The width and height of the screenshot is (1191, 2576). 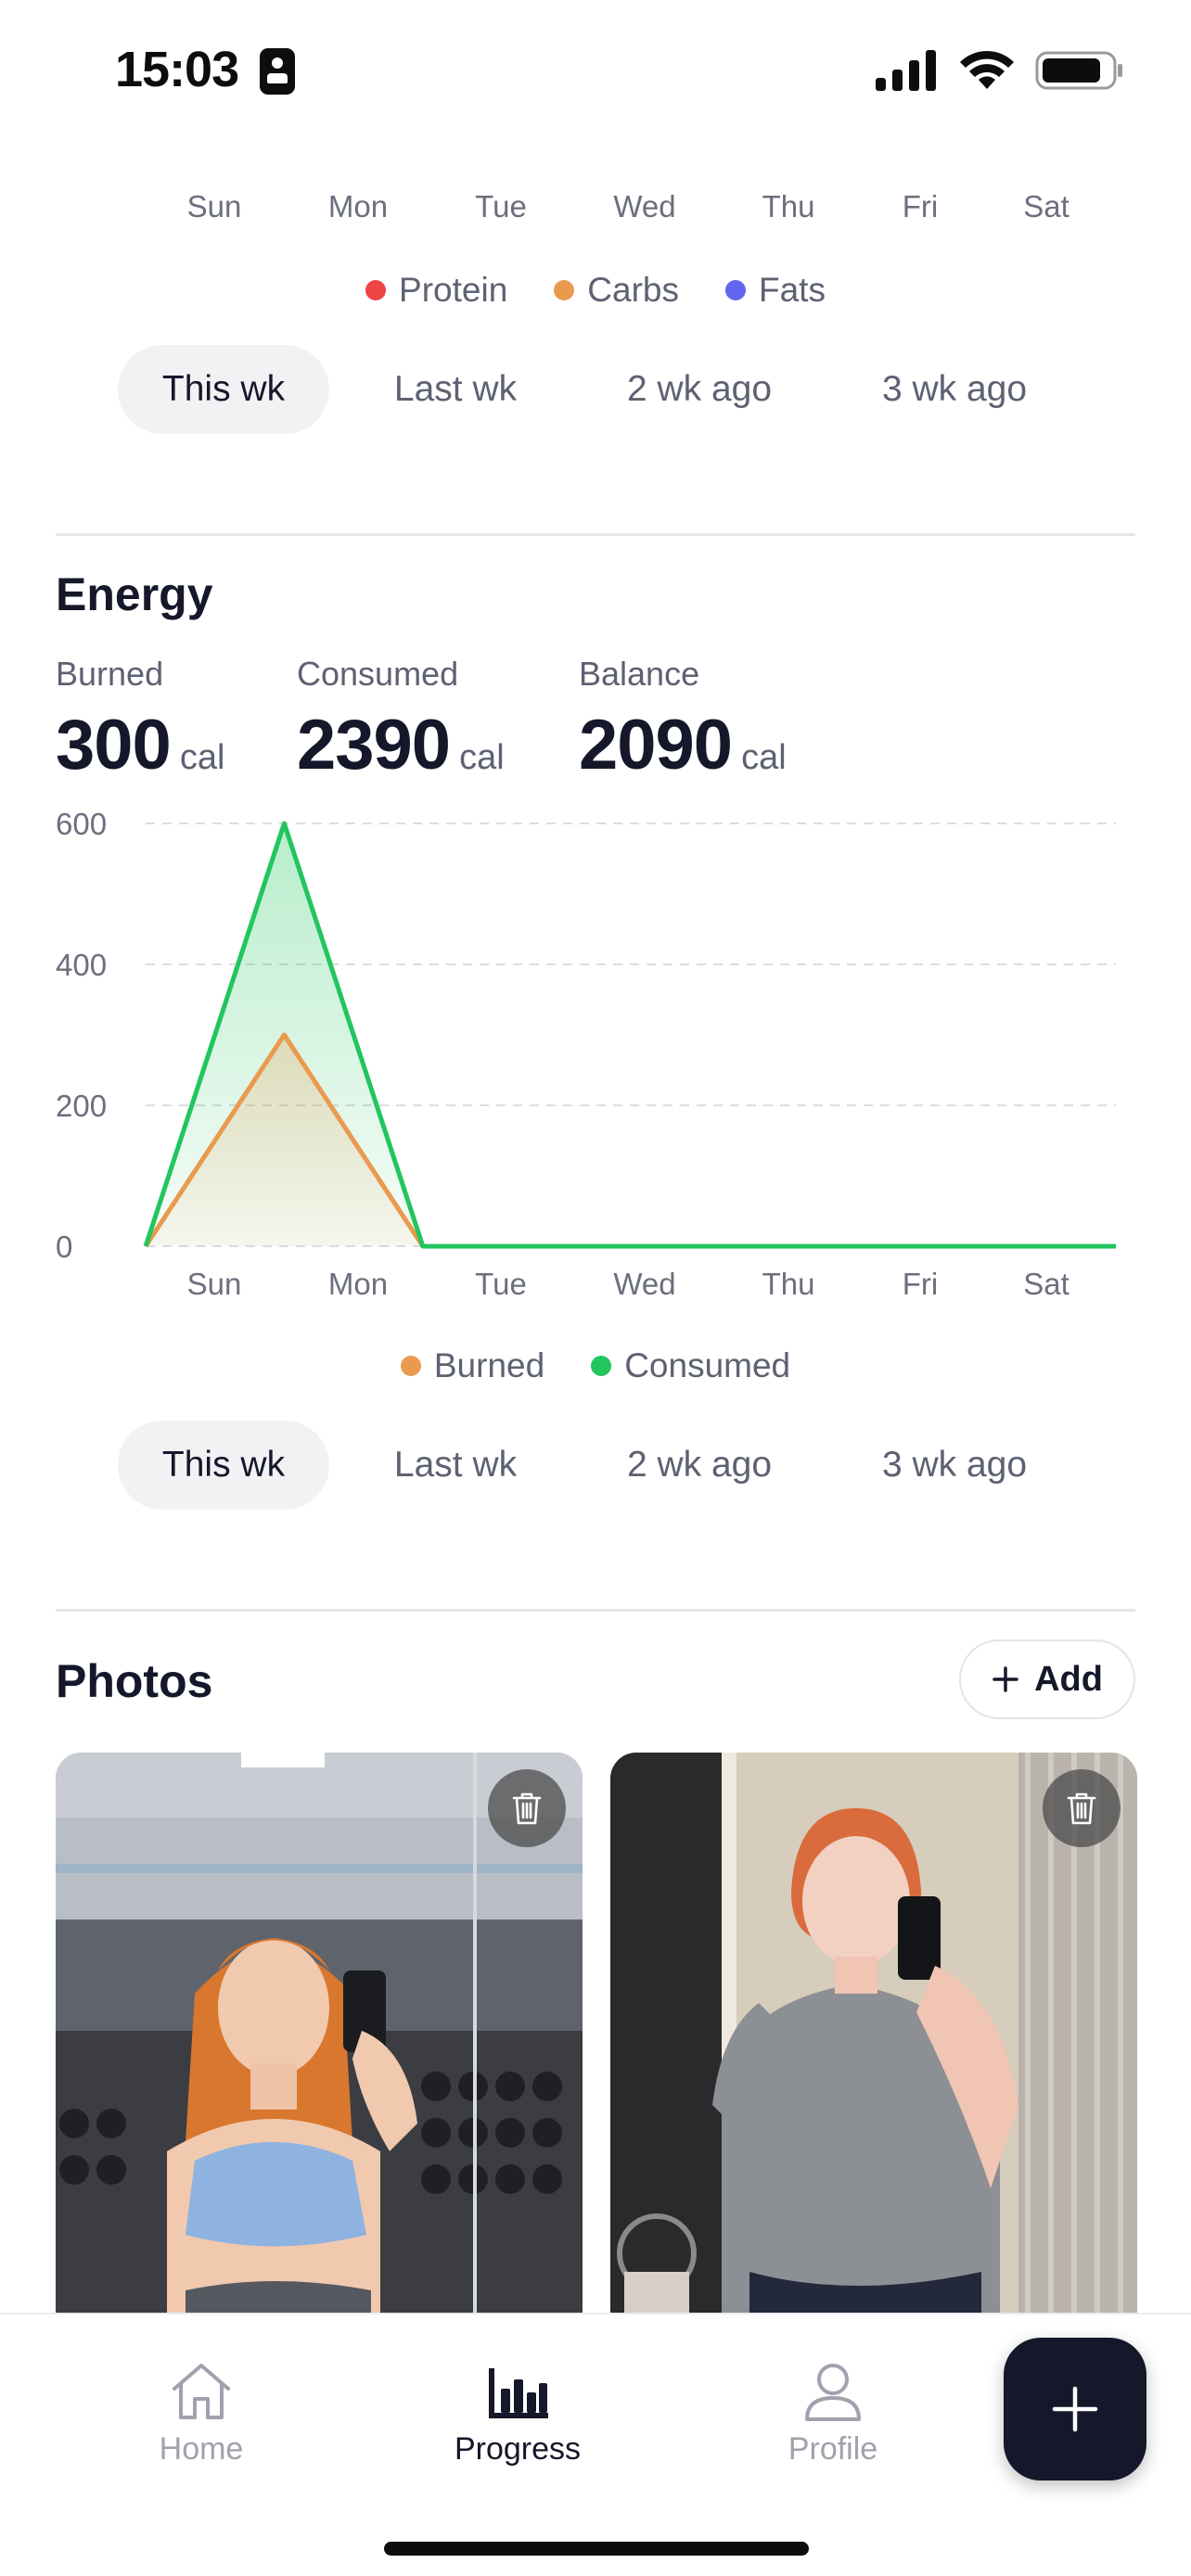 I want to click on tab-2-weeks-ago: 2 wk ago, so click(x=699, y=1465).